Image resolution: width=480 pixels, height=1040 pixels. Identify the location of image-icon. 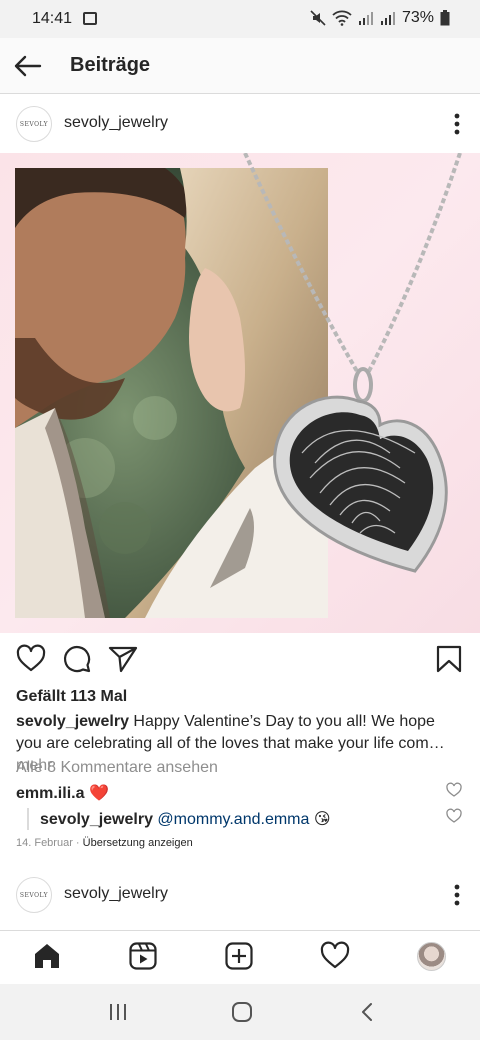
(90, 18).